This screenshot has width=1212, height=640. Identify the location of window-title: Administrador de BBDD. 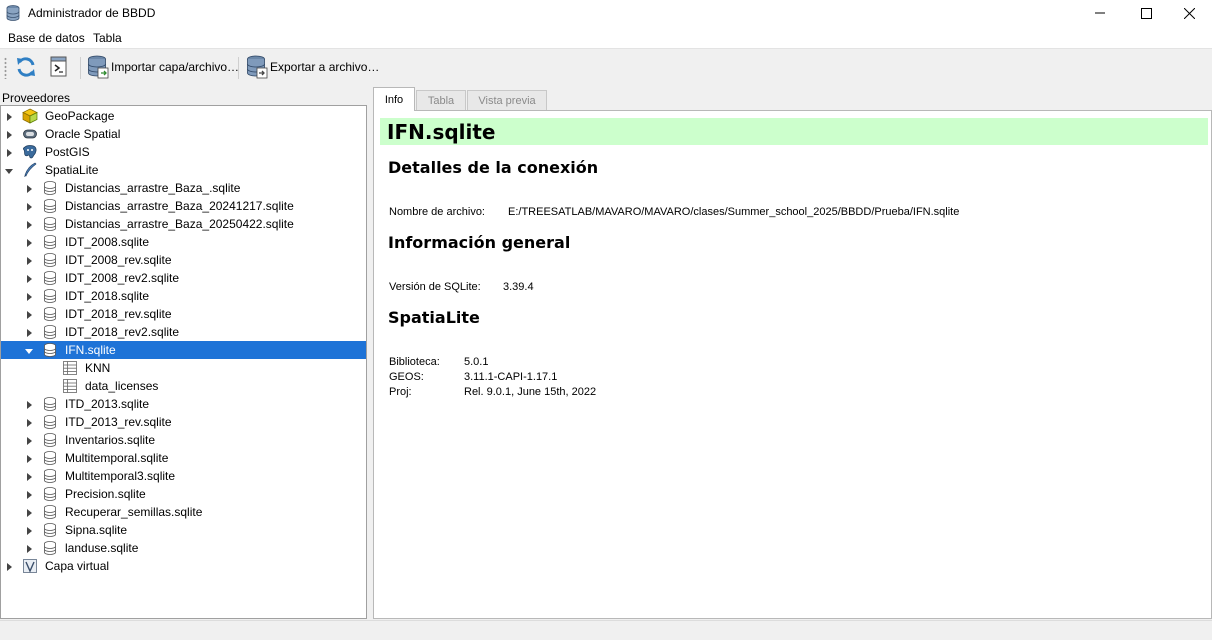
(92, 13).